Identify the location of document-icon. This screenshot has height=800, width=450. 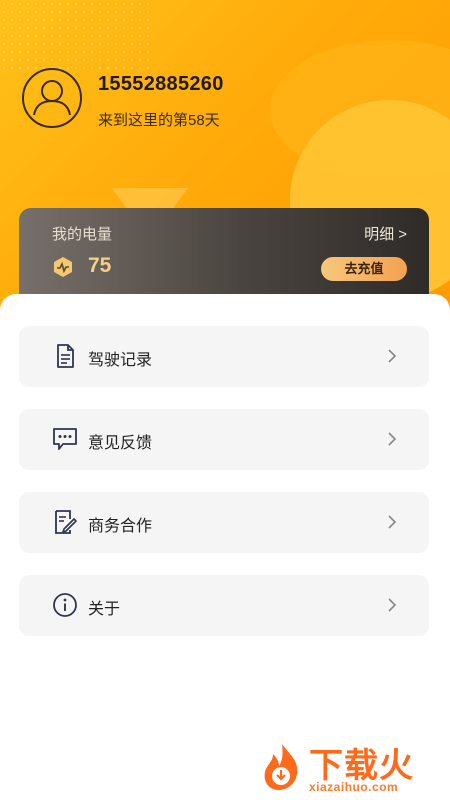
(65, 356).